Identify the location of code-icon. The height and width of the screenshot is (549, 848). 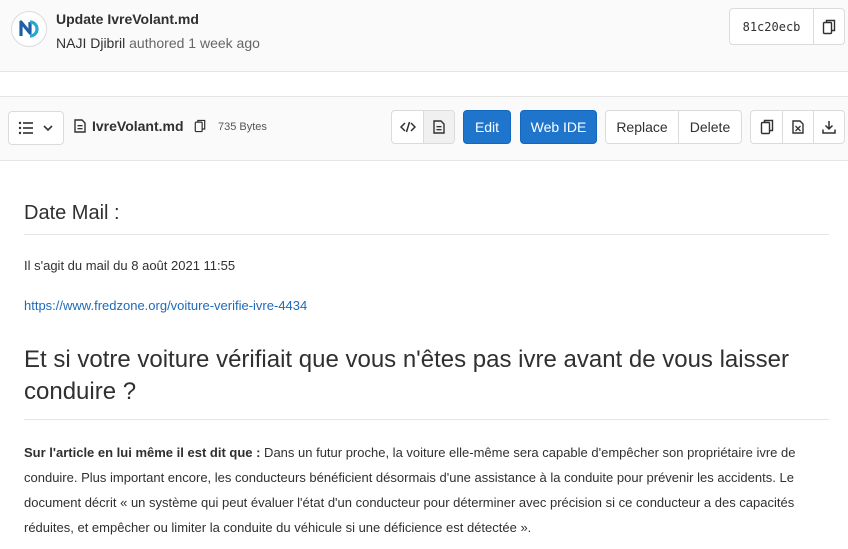
(407, 127).